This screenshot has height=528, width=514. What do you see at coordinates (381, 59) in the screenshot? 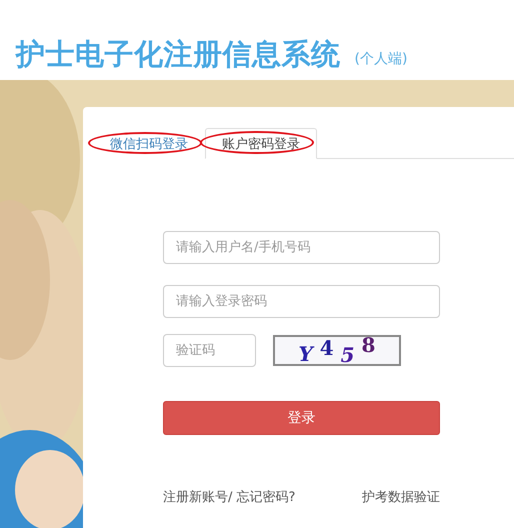
I see `app-subtitle: (个人端)` at bounding box center [381, 59].